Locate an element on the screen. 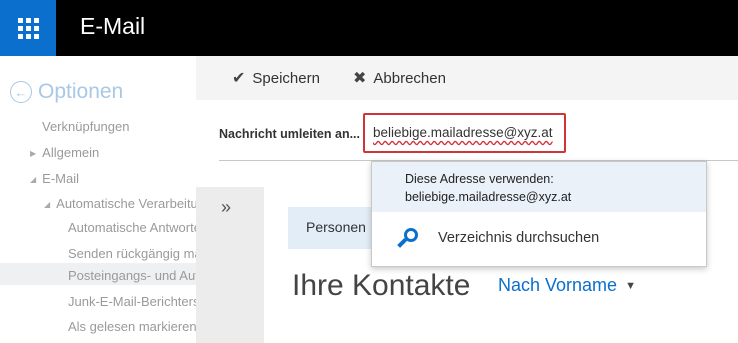 Image resolution: width=738 pixels, height=343 pixels. forward-address-value: beliebige.mailadresse@xyz.at is located at coordinates (463, 132).